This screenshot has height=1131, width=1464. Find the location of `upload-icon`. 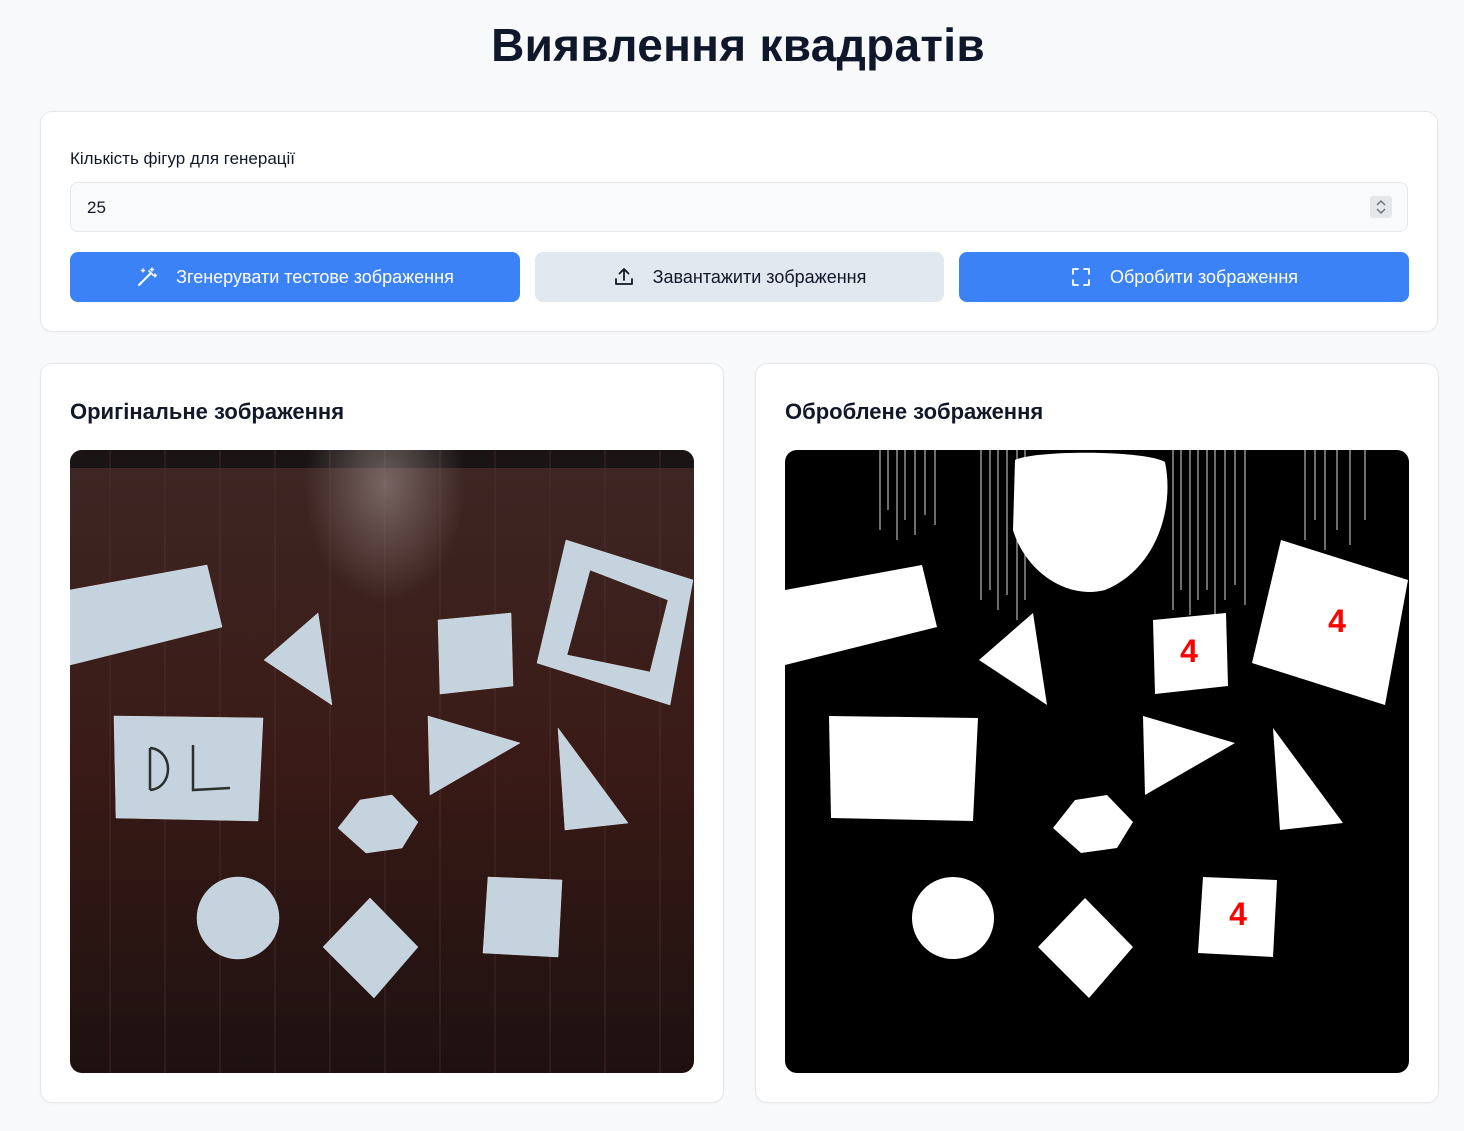

upload-icon is located at coordinates (624, 277).